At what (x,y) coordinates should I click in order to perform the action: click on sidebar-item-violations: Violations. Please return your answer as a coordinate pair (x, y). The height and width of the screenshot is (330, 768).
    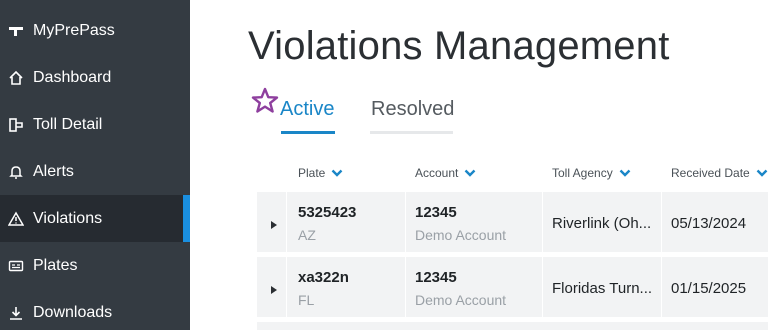
    Looking at the image, I should click on (95, 218).